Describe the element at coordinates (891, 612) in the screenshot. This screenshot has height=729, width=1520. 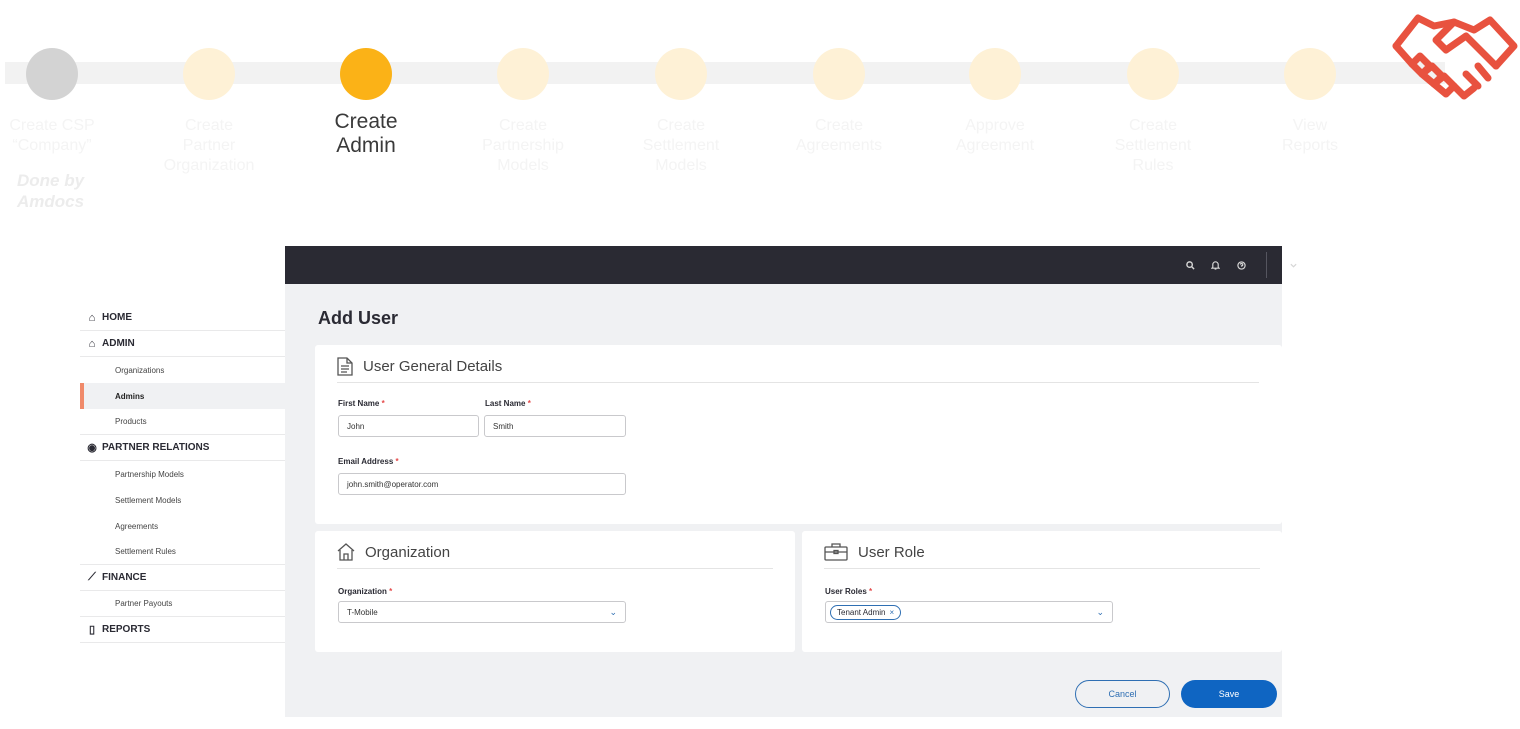
I see `remove-chip-icon: ×` at that location.